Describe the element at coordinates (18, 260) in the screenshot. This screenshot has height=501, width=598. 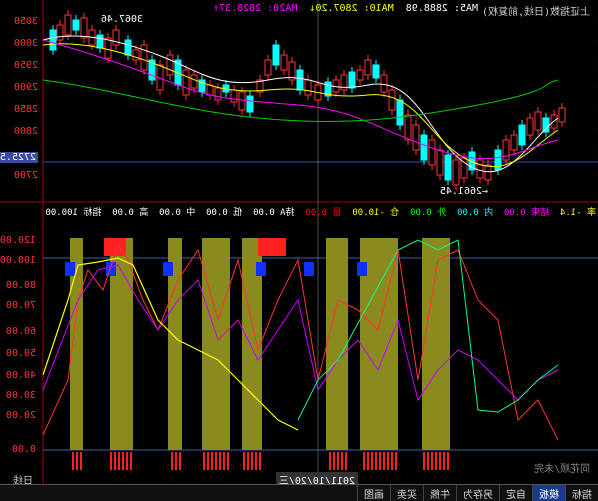
I see `ind-tick: 100.00` at that location.